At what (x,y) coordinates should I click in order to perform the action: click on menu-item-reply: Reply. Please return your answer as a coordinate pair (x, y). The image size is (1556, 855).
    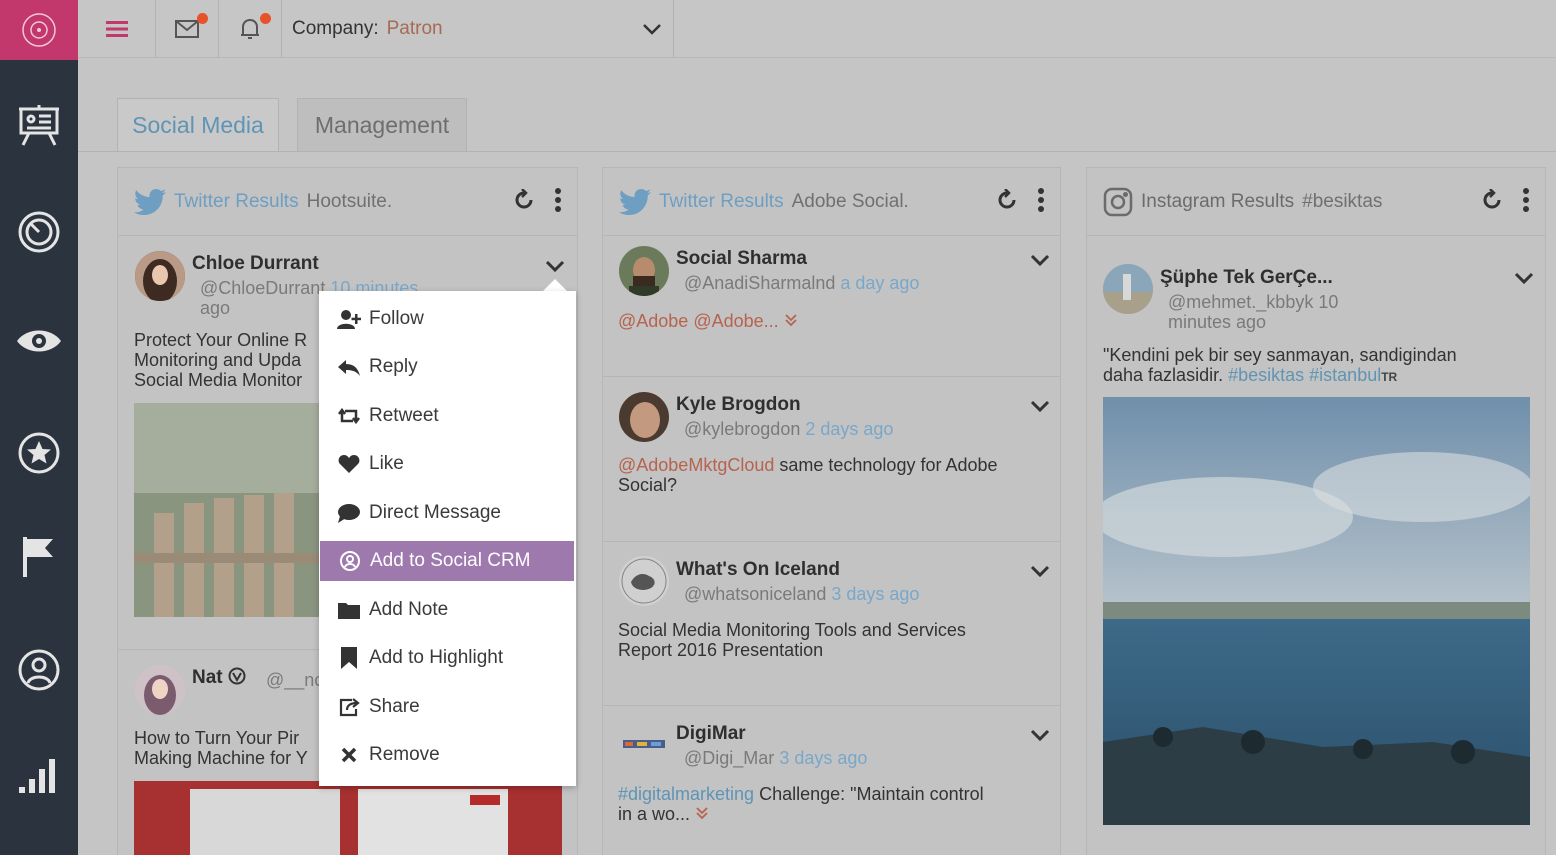
    Looking at the image, I should click on (447, 367).